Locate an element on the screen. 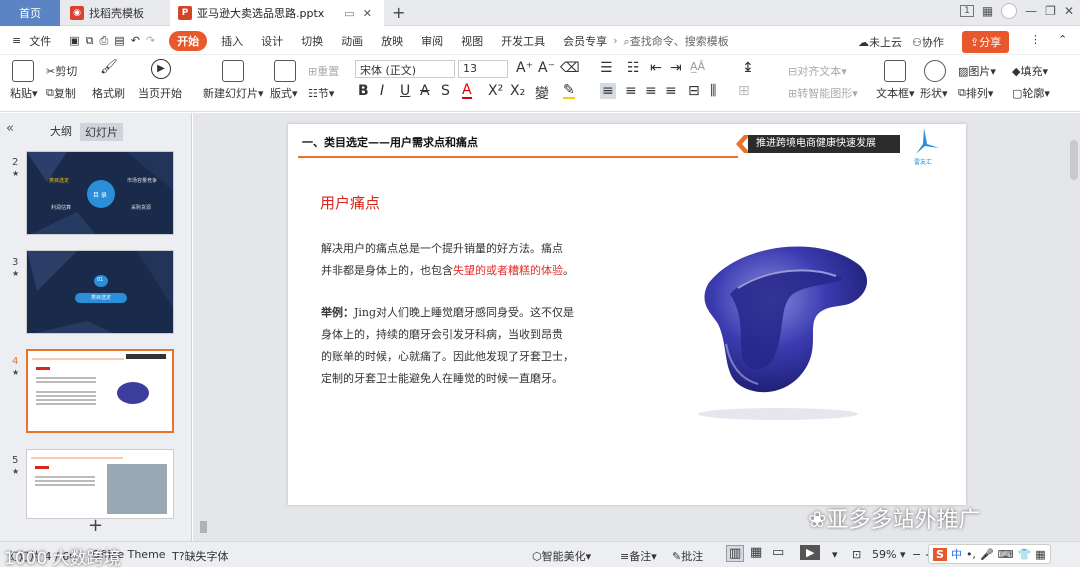 The height and width of the screenshot is (569, 1080). numbered-list-icon: ☷ is located at coordinates (633, 68).